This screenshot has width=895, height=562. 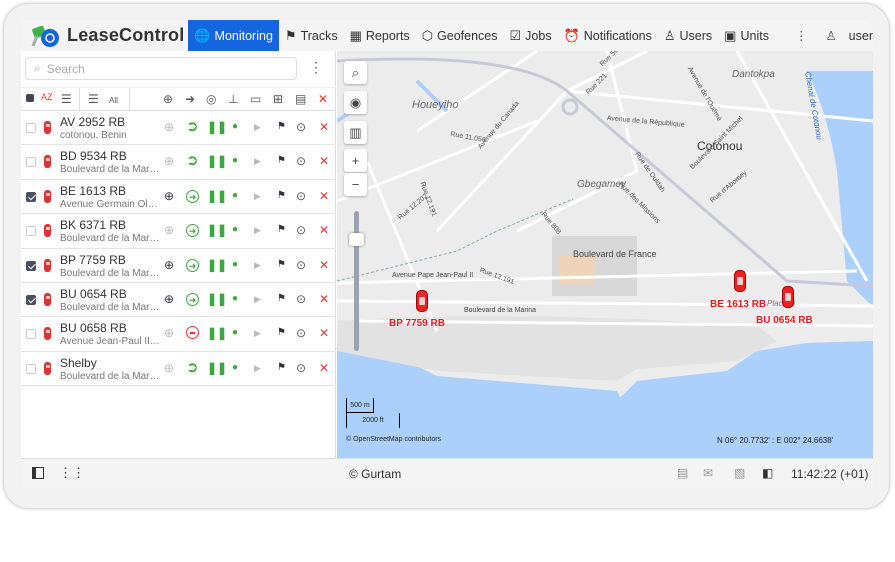 I want to click on tab-users: ♙ Users, so click(x=688, y=35).